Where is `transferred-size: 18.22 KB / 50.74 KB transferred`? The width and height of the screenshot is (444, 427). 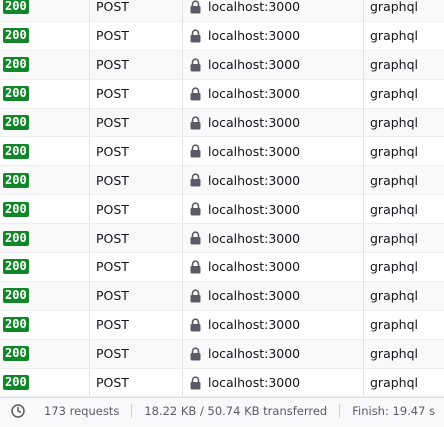
transferred-size: 18.22 KB / 50.74 KB transferred is located at coordinates (236, 411).